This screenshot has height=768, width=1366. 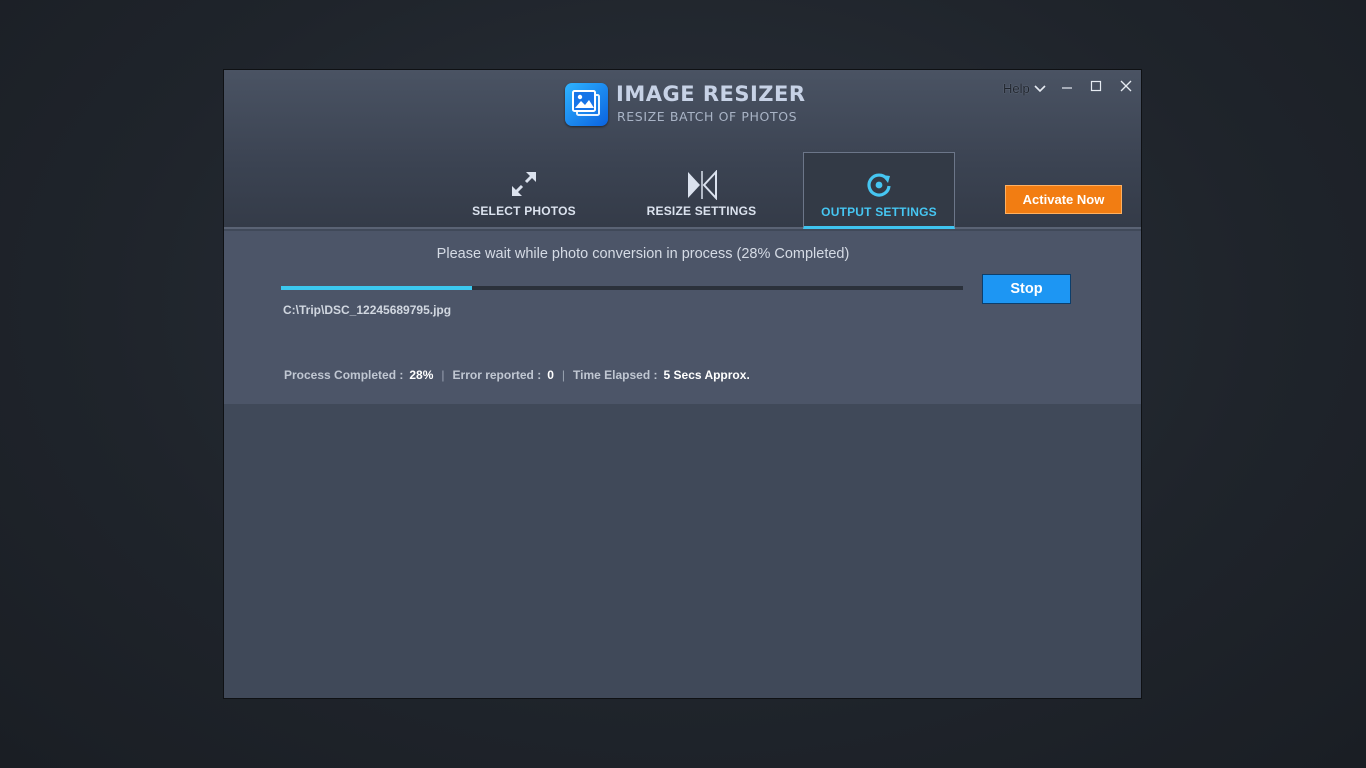 I want to click on progress-fill, so click(x=376, y=288).